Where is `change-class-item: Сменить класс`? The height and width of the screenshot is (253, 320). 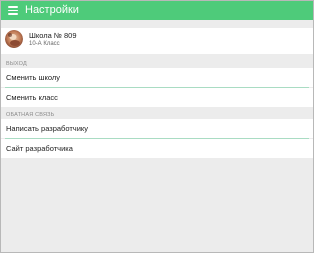
change-class-item: Сменить класс is located at coordinates (157, 97).